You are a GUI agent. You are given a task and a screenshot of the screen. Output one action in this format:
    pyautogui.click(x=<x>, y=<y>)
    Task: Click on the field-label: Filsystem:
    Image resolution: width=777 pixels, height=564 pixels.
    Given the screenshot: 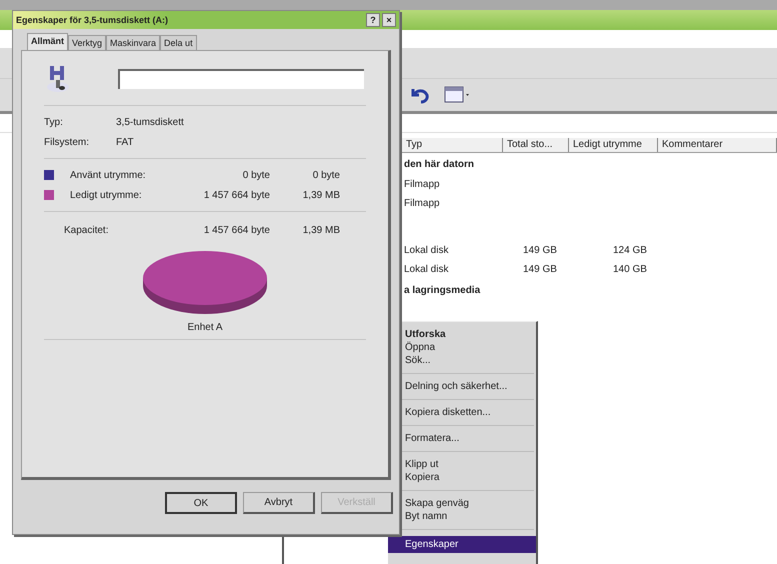 What is the action you would take?
    pyautogui.click(x=67, y=142)
    